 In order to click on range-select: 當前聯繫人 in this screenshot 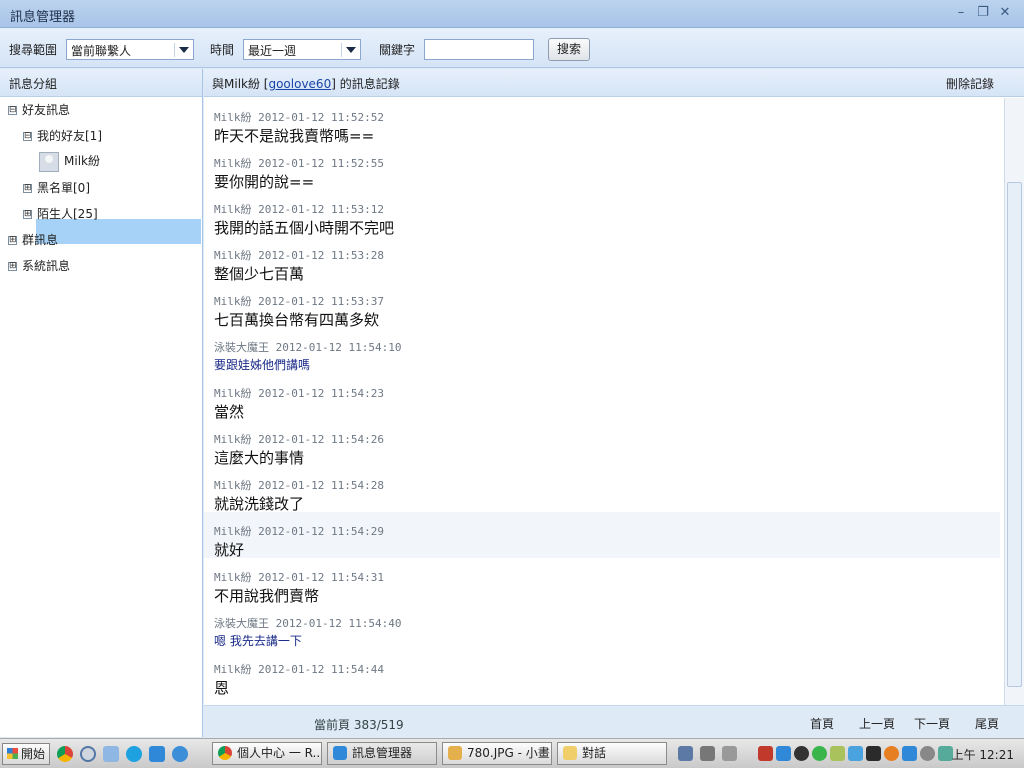, I will do `click(130, 49)`.